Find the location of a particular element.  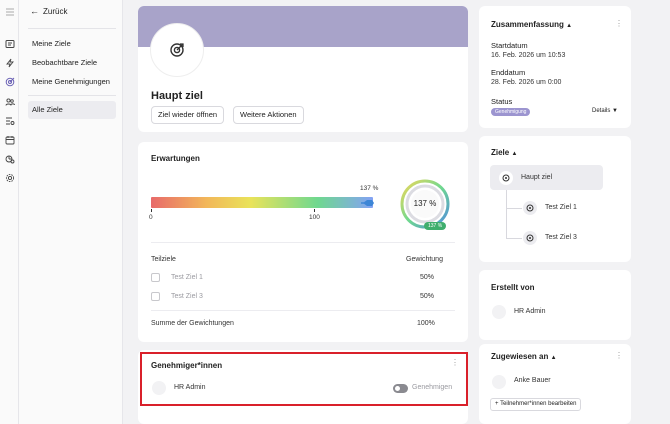

status-badge: Genehmigung is located at coordinates (511, 112).